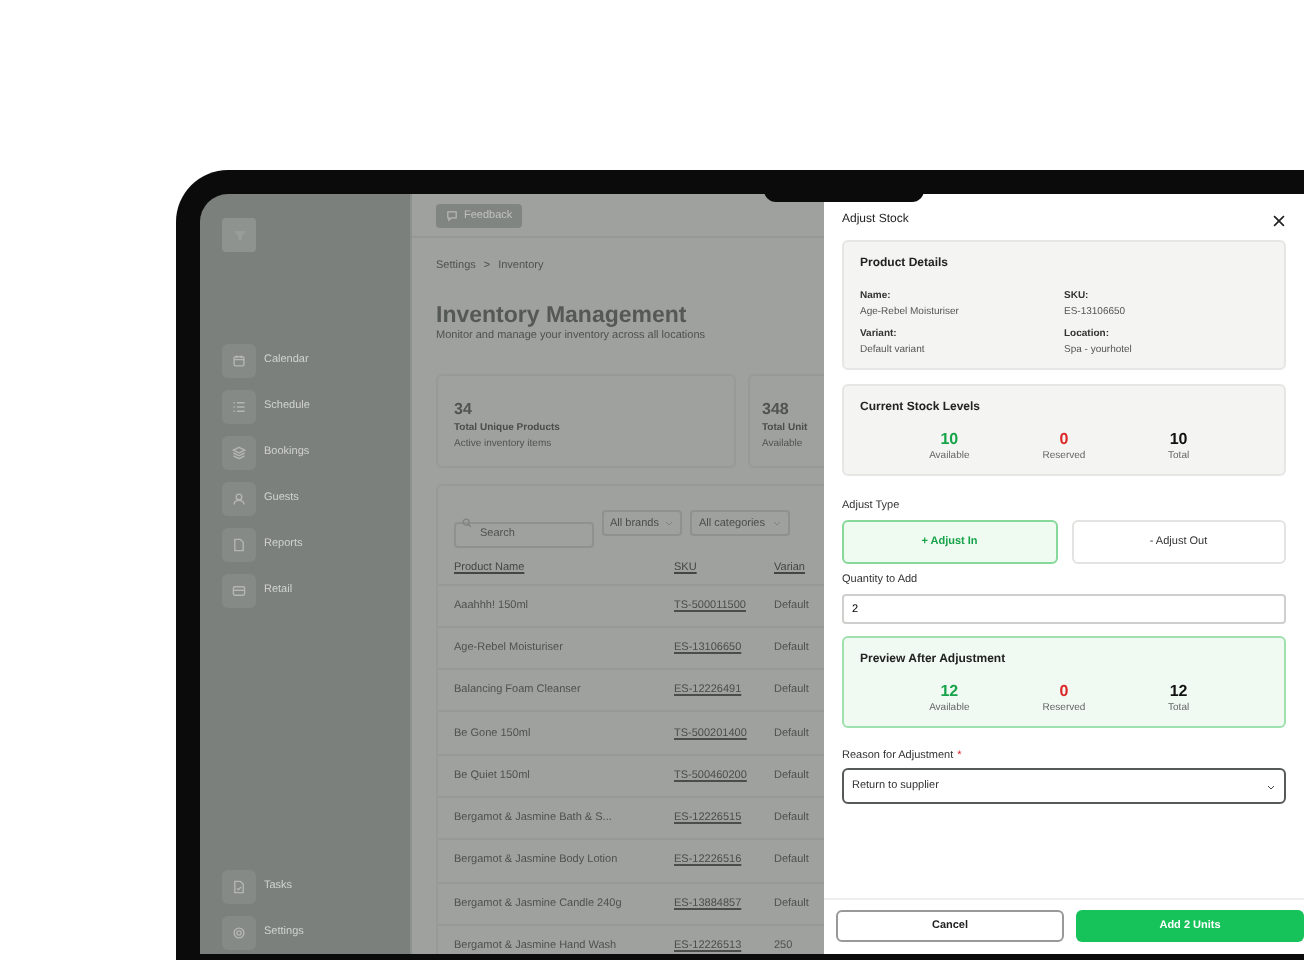 This screenshot has width=1304, height=960. Describe the element at coordinates (239, 406) in the screenshot. I see `list-icon` at that location.